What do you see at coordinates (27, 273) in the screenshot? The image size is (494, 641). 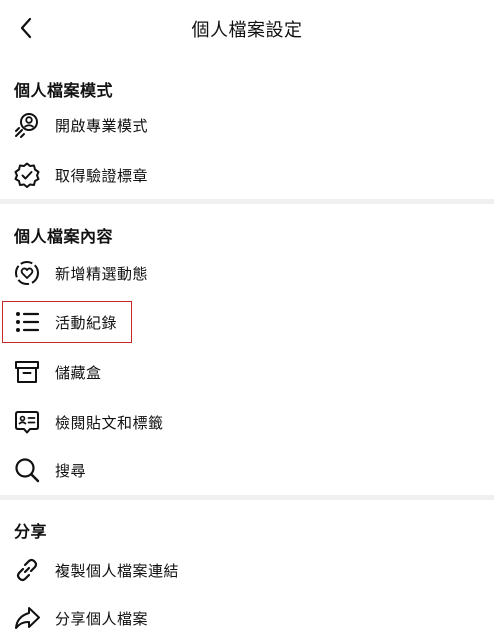 I see `highlight-heart-icon` at bounding box center [27, 273].